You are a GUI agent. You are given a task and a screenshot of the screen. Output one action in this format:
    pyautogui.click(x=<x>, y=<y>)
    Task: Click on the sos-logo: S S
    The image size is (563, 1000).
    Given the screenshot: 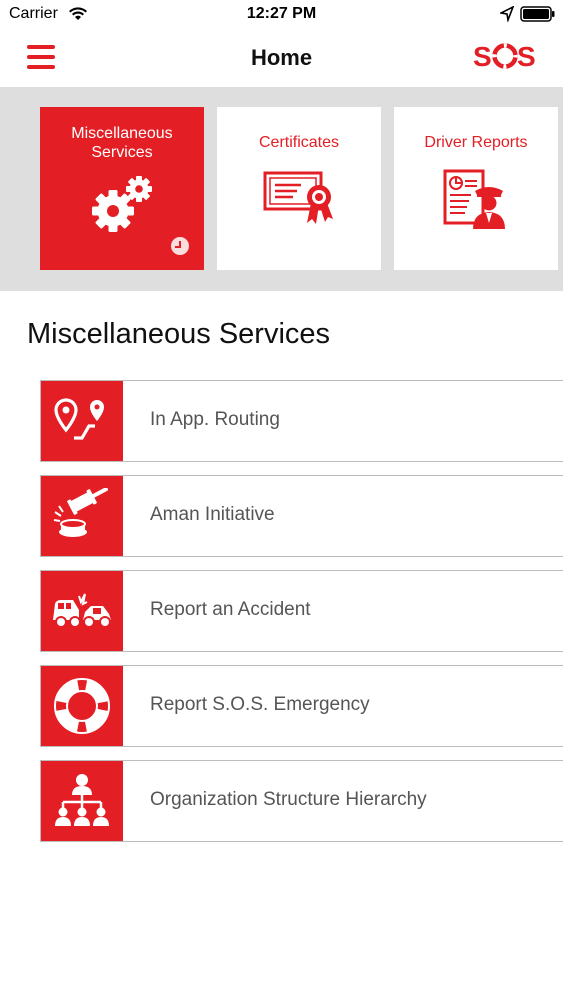 What is the action you would take?
    pyautogui.click(x=505, y=56)
    